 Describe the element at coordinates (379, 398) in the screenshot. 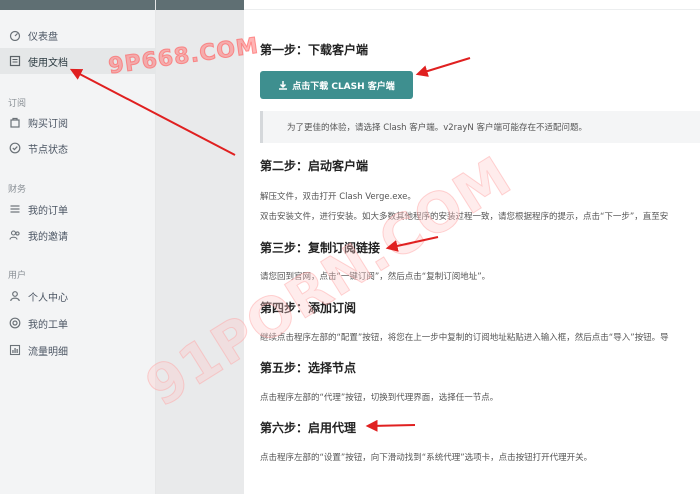

I see `step5-text: 点击程序左部的“代理”按钮，切换到代理界面，选择任一节点。` at that location.